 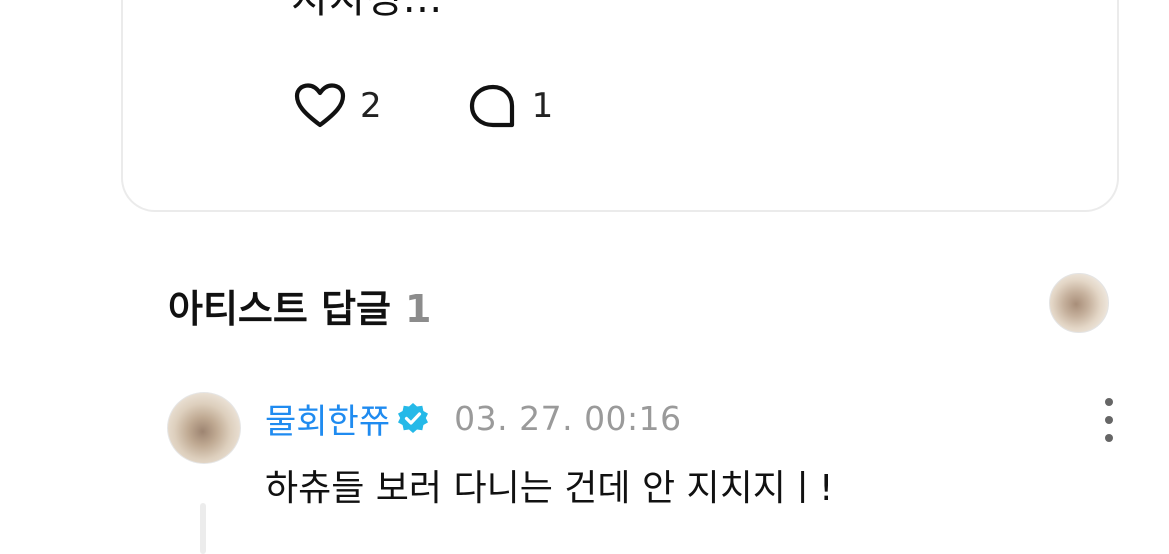 What do you see at coordinates (320, 106) in the screenshot?
I see `heart-outline-icon` at bounding box center [320, 106].